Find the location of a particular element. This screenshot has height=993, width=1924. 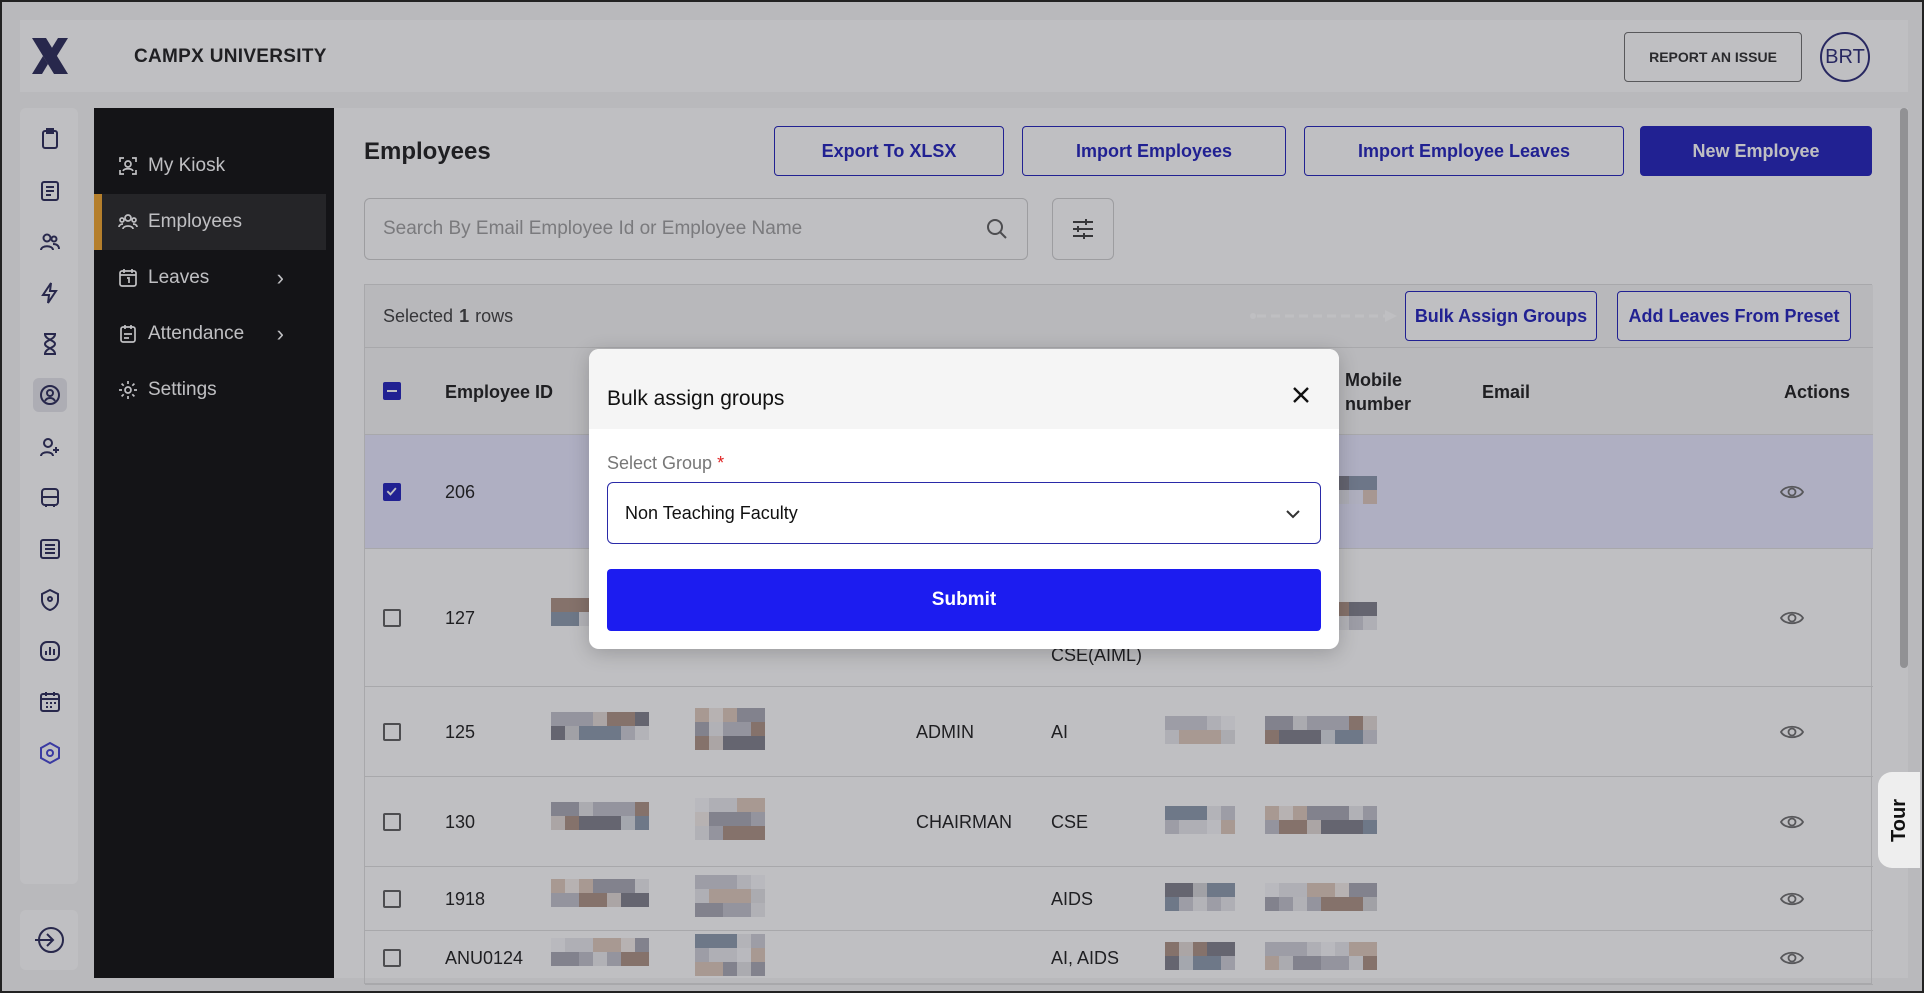

group-select: Non Teaching Faculty is located at coordinates (964, 513).